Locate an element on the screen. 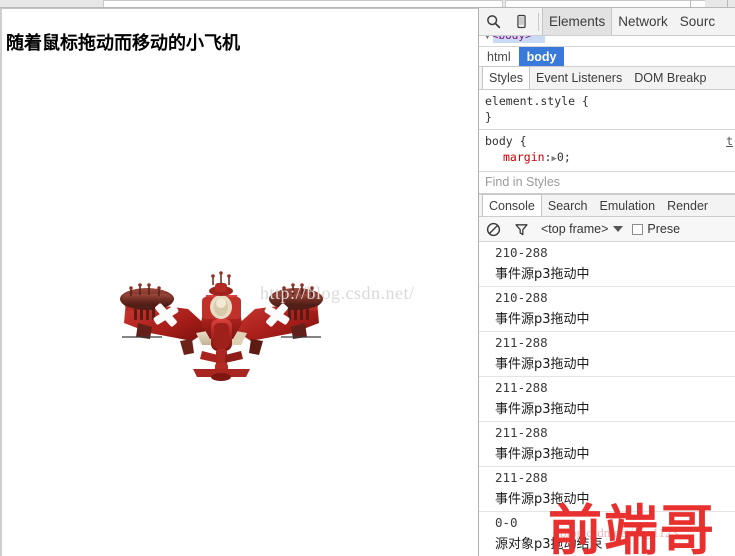  console-message: 源对象p3拖动结束 is located at coordinates (549, 544).